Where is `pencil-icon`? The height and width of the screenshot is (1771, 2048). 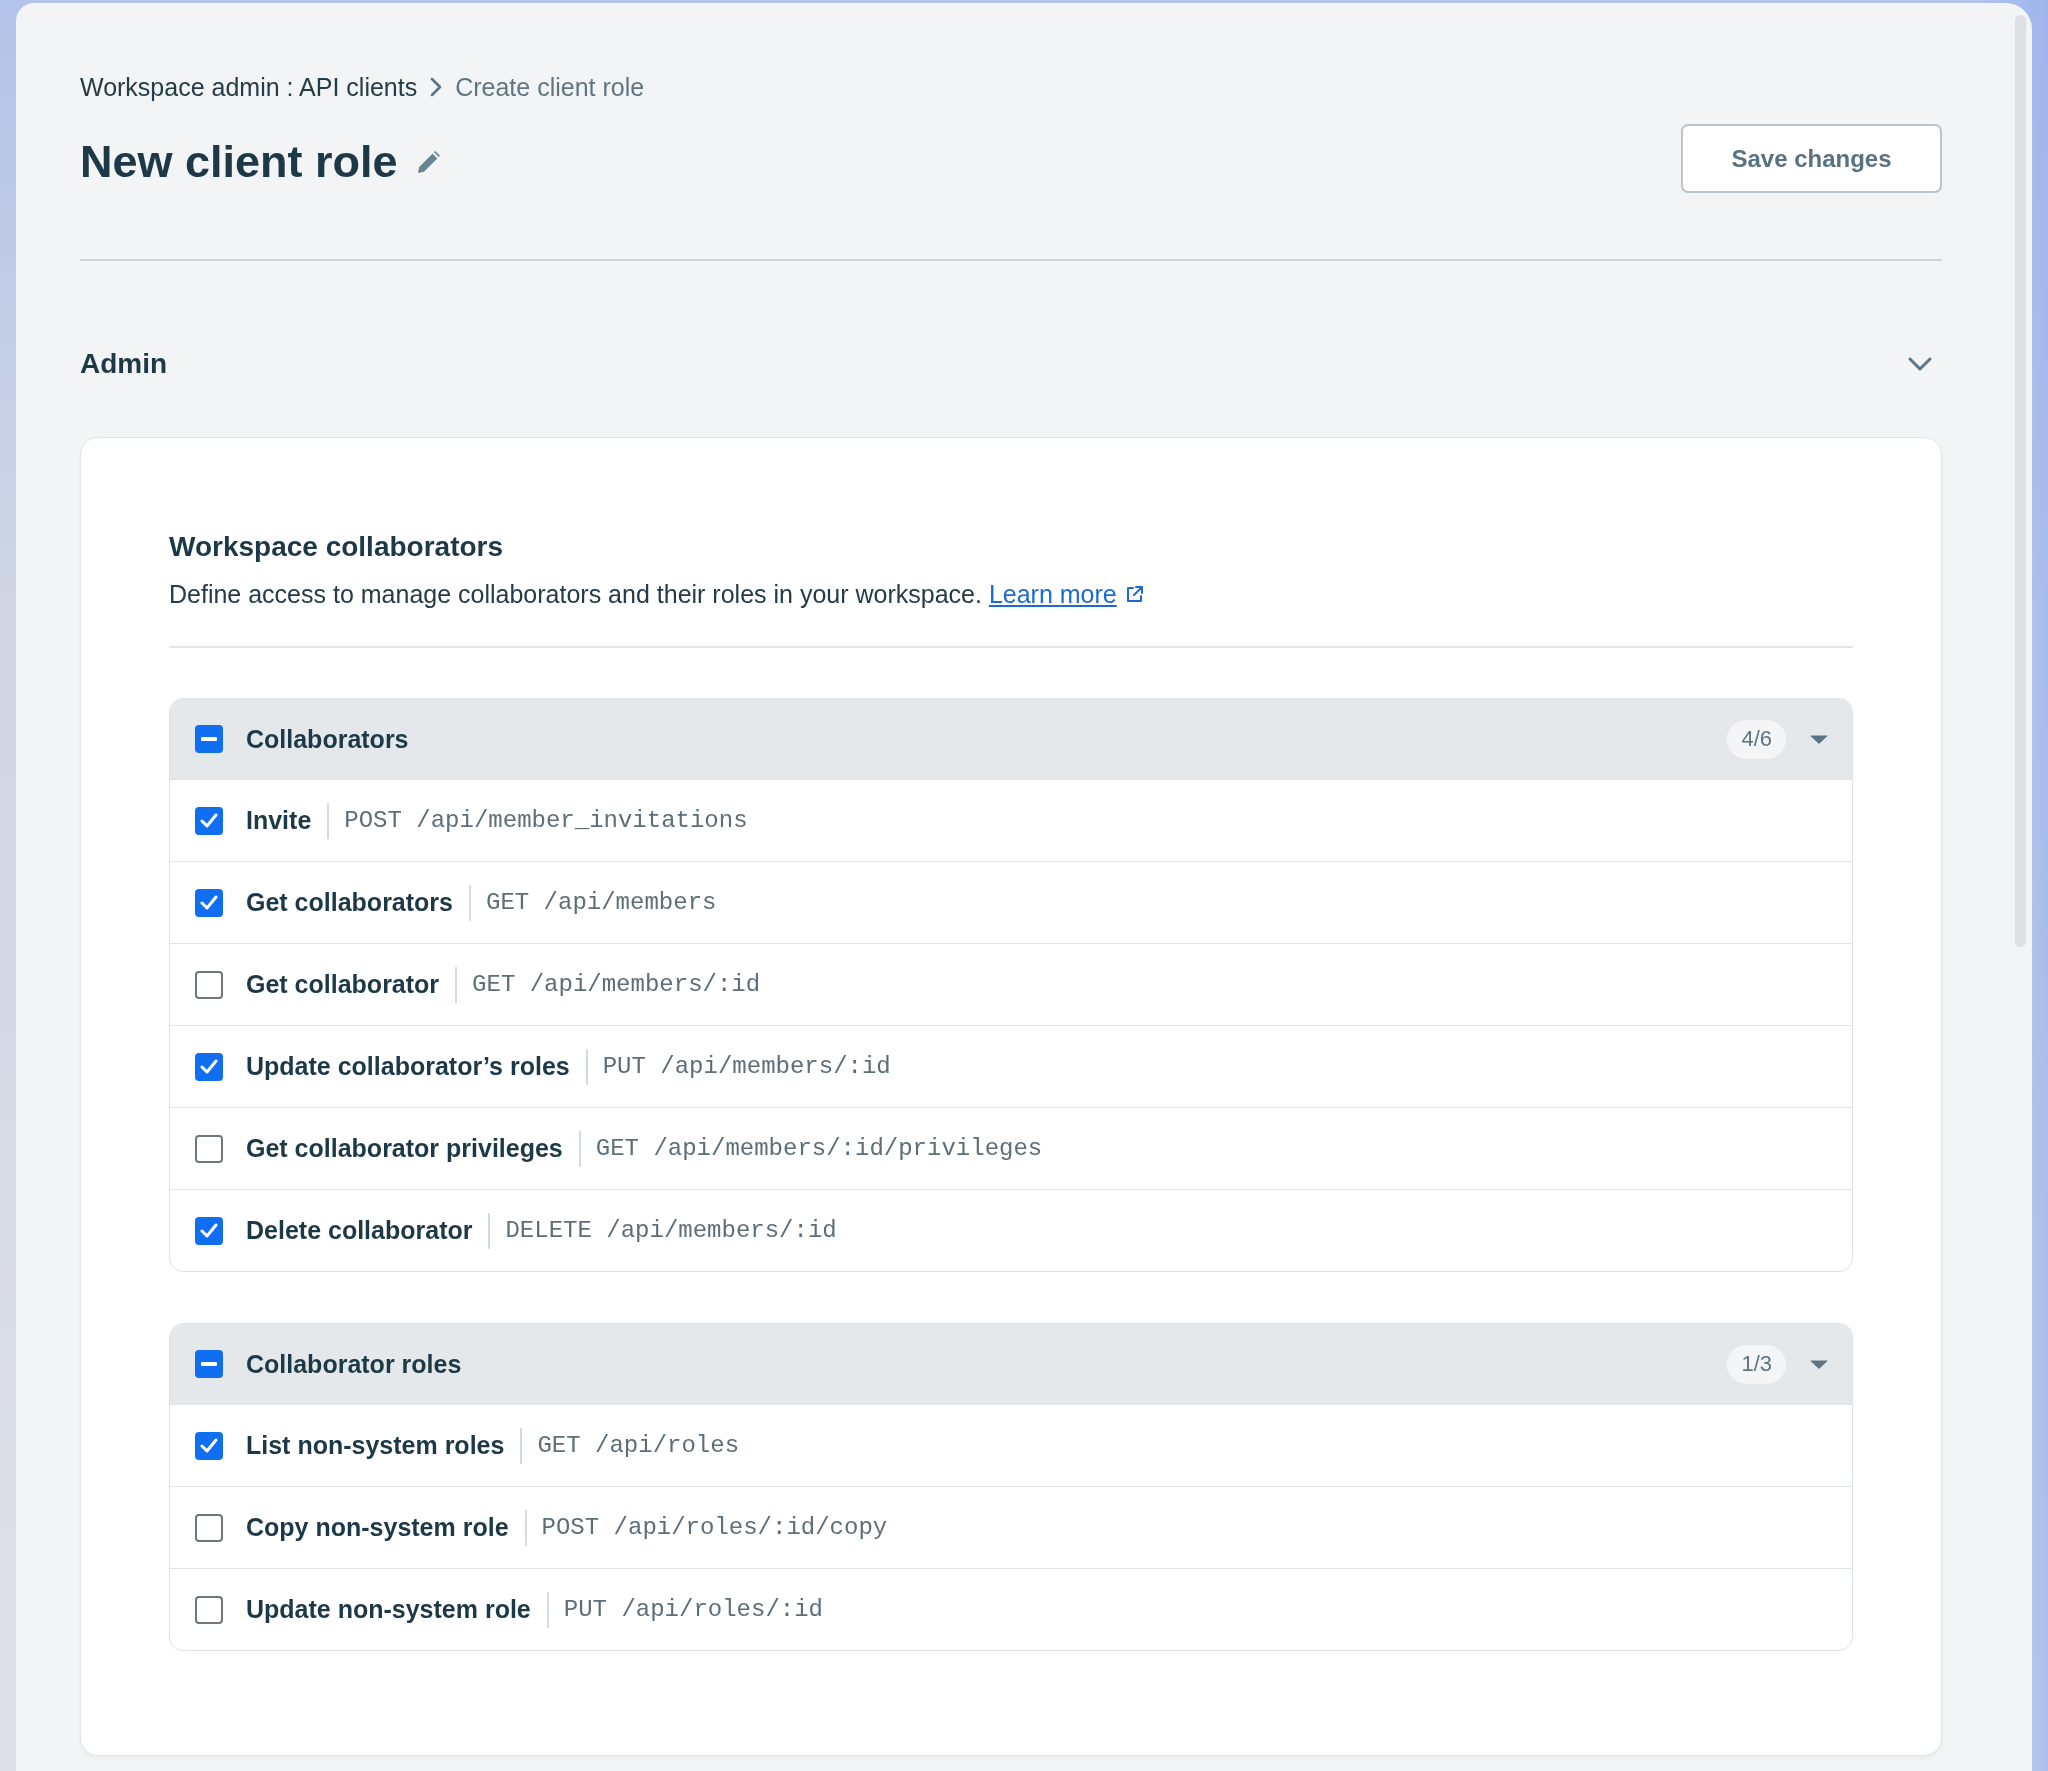
pencil-icon is located at coordinates (428, 161).